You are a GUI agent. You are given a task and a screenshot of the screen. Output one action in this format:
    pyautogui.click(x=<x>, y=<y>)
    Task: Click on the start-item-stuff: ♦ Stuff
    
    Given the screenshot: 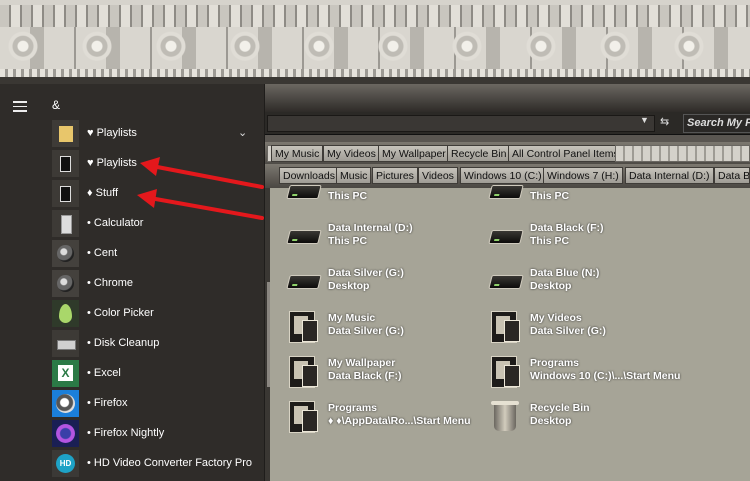 What is the action you would take?
    pyautogui.click(x=157, y=194)
    